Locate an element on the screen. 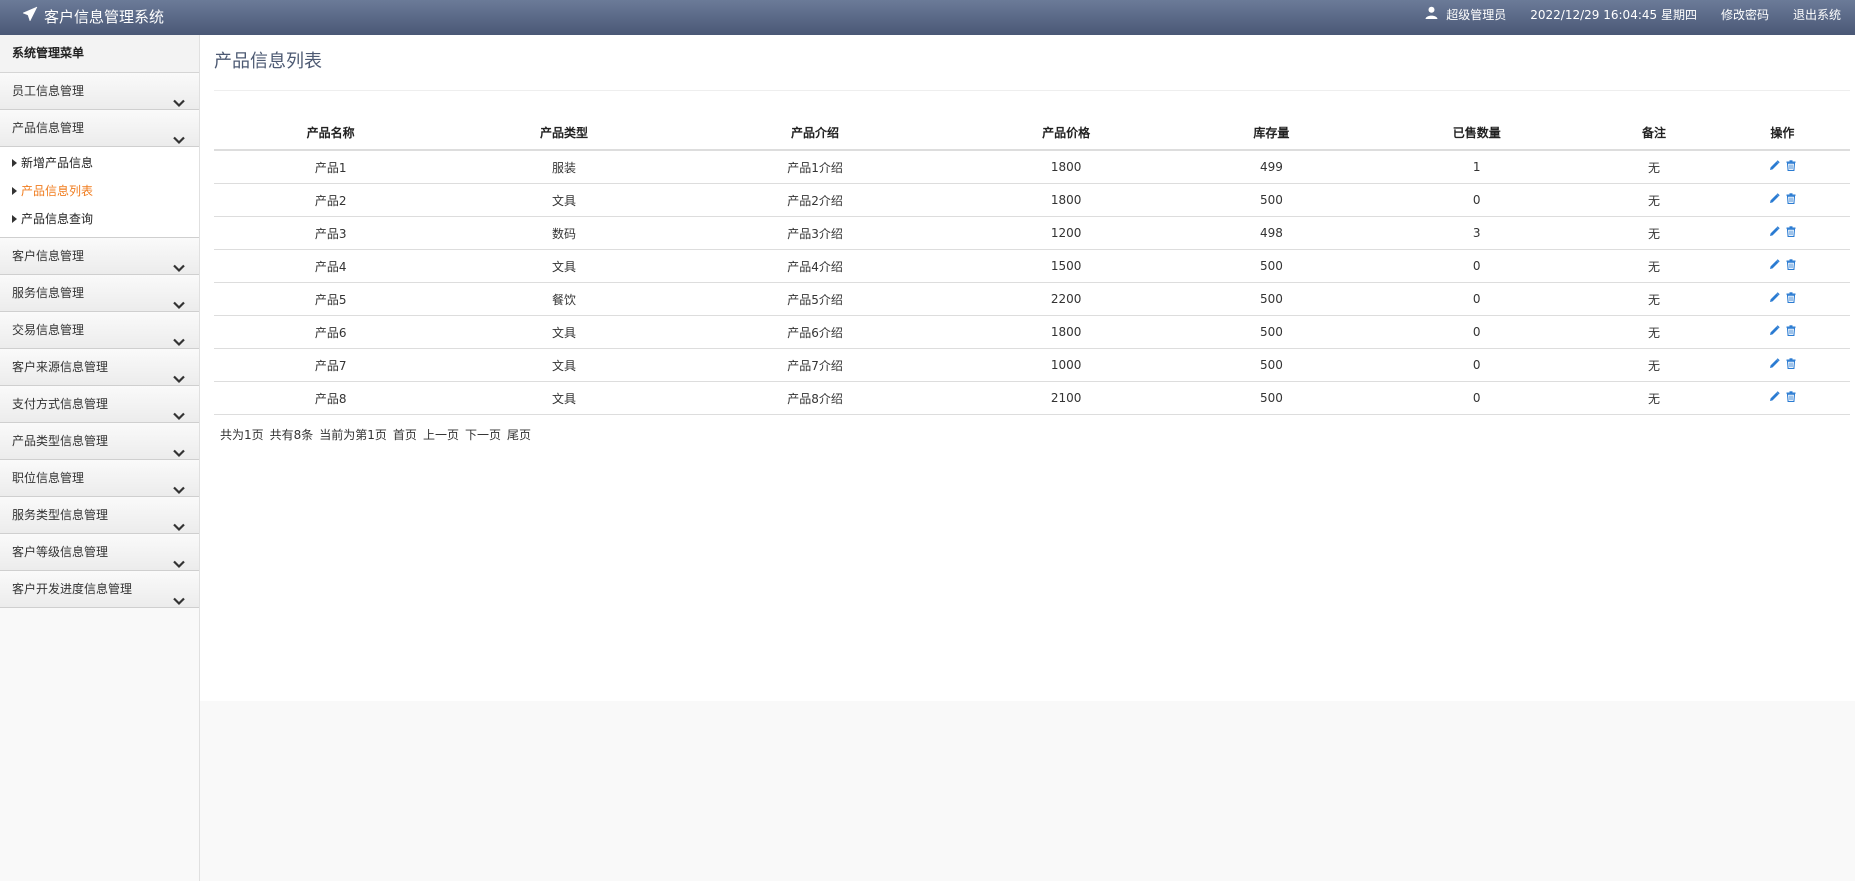 The height and width of the screenshot is (881, 1855). table-row: 产品6 文具 产品6介绍 1800 500 0 无 is located at coordinates (1032, 332).